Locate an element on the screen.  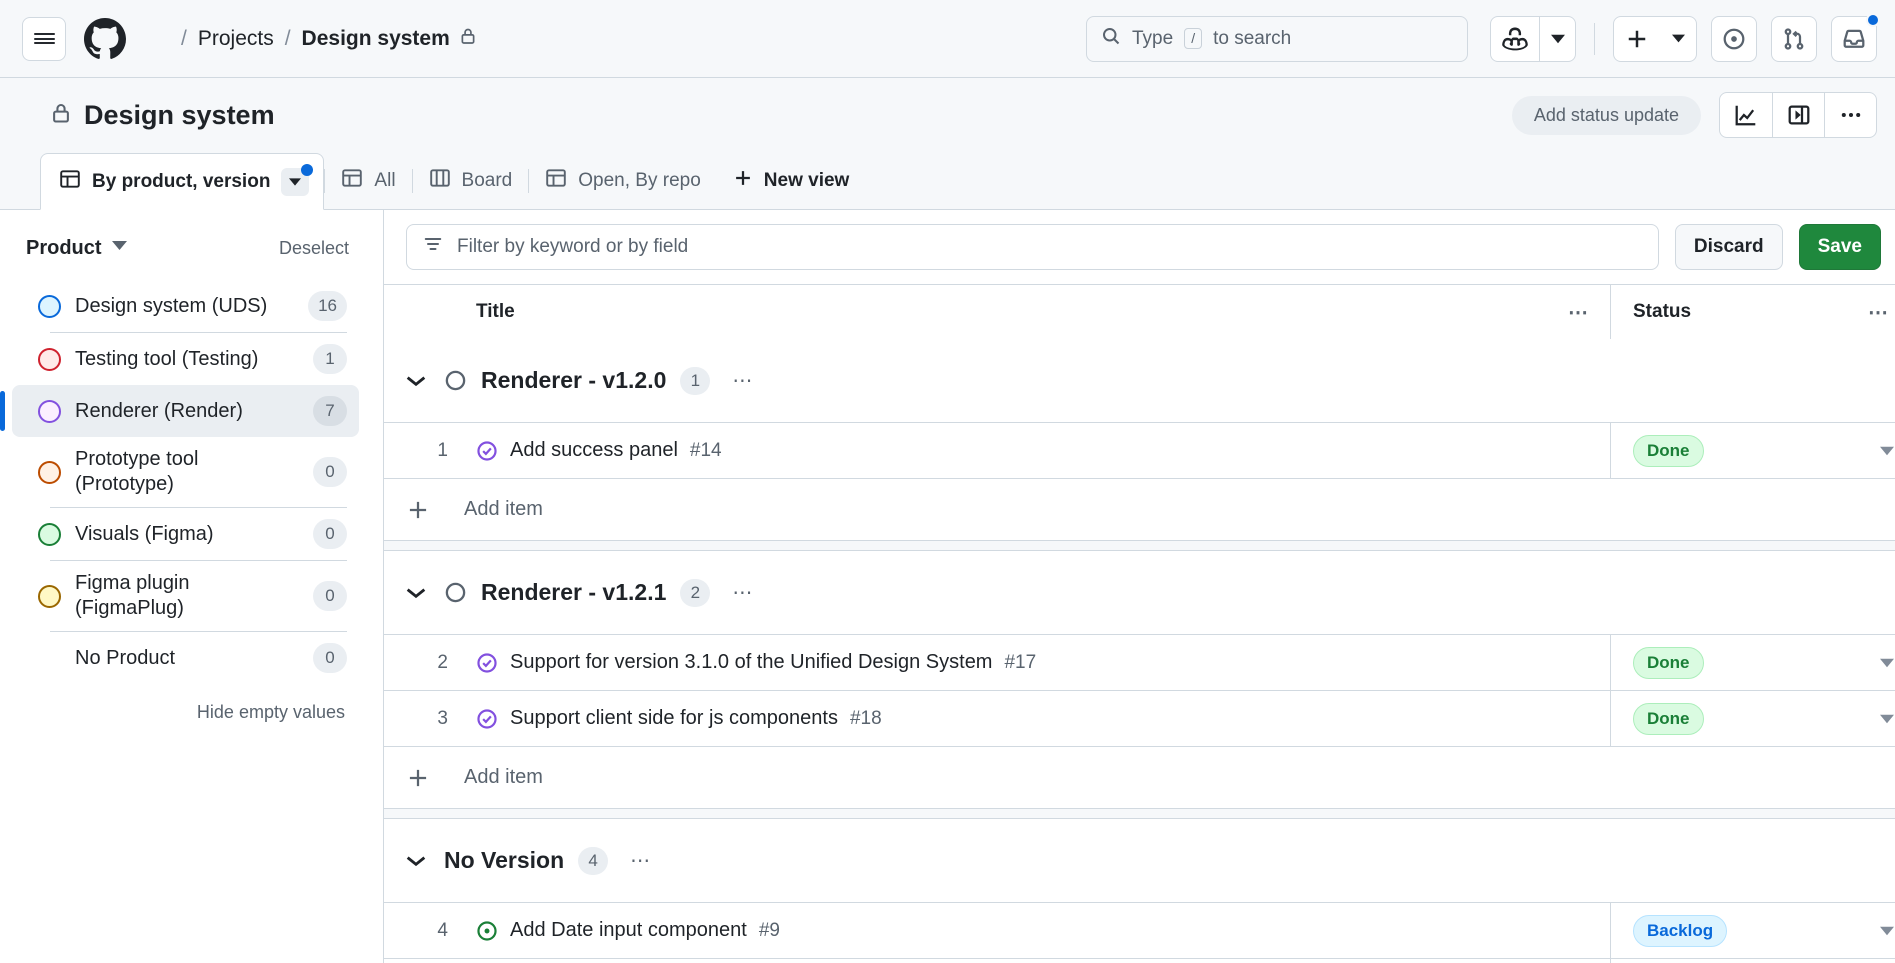
tab-board: Board is located at coordinates (471, 180).